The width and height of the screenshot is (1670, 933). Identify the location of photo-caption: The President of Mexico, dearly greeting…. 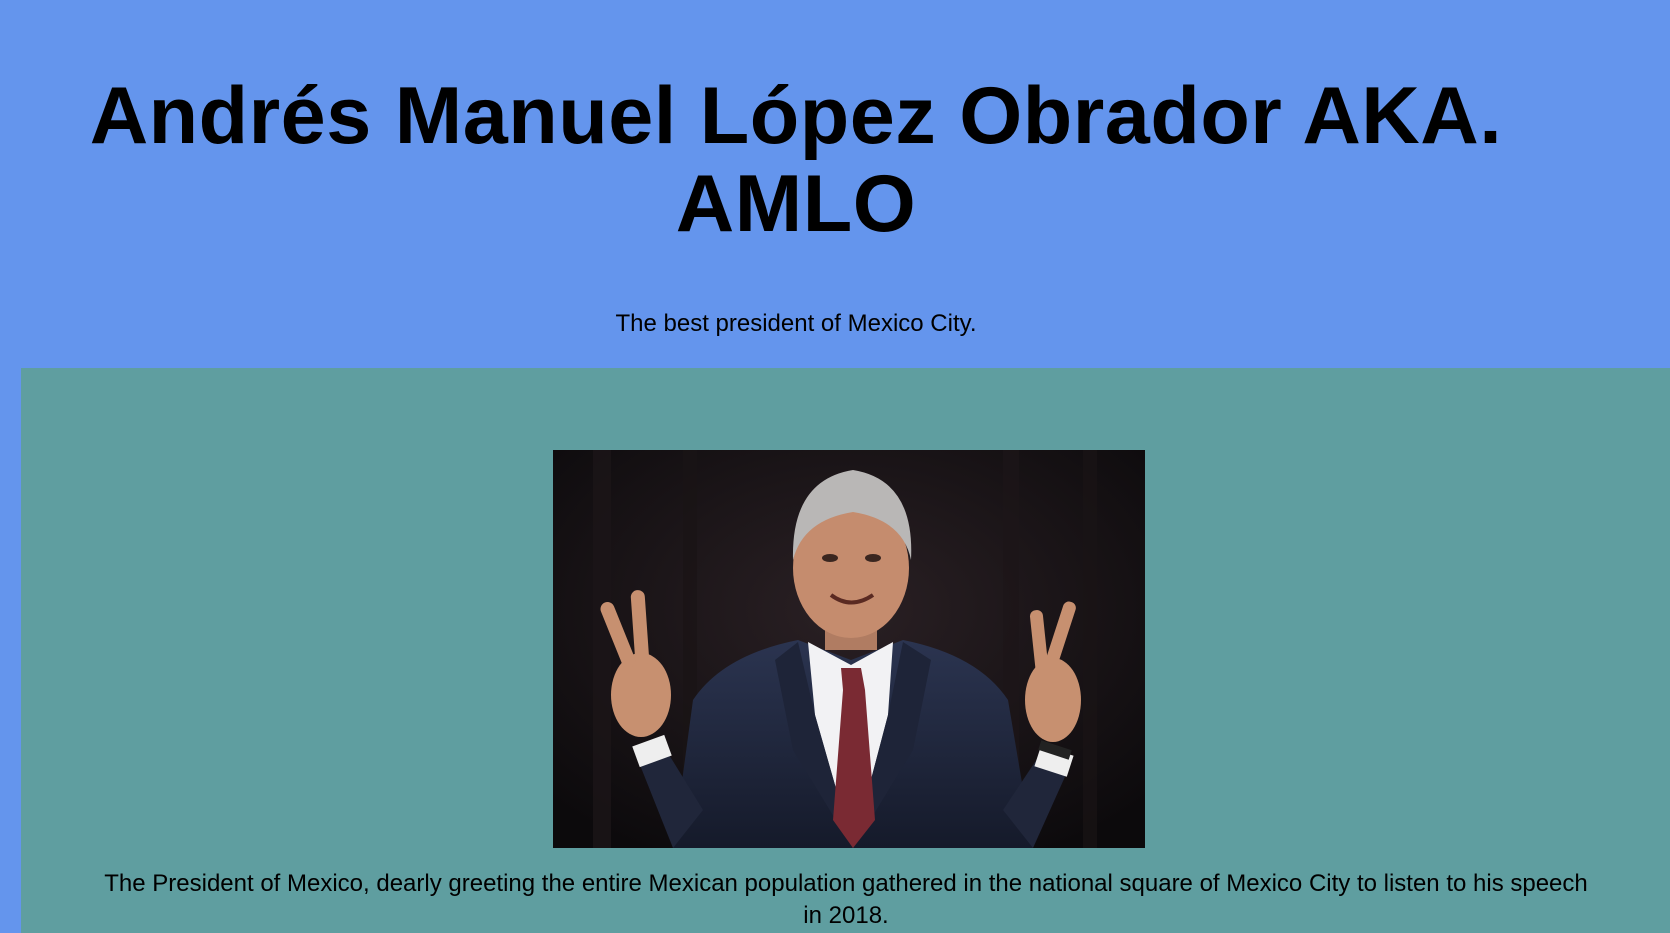
(846, 899).